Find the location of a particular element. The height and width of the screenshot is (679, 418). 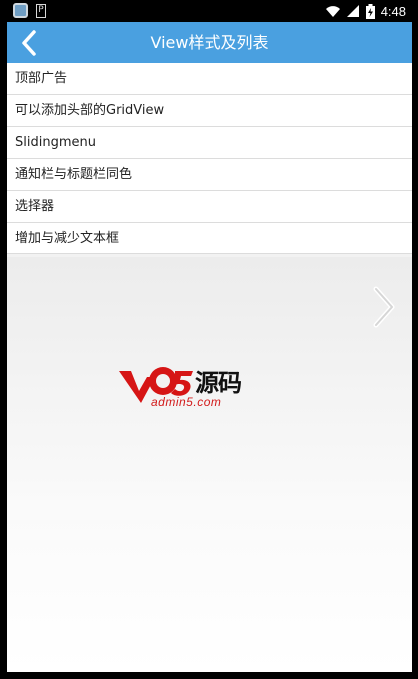

status-bar-system: 4:48 is located at coordinates (365, 11).